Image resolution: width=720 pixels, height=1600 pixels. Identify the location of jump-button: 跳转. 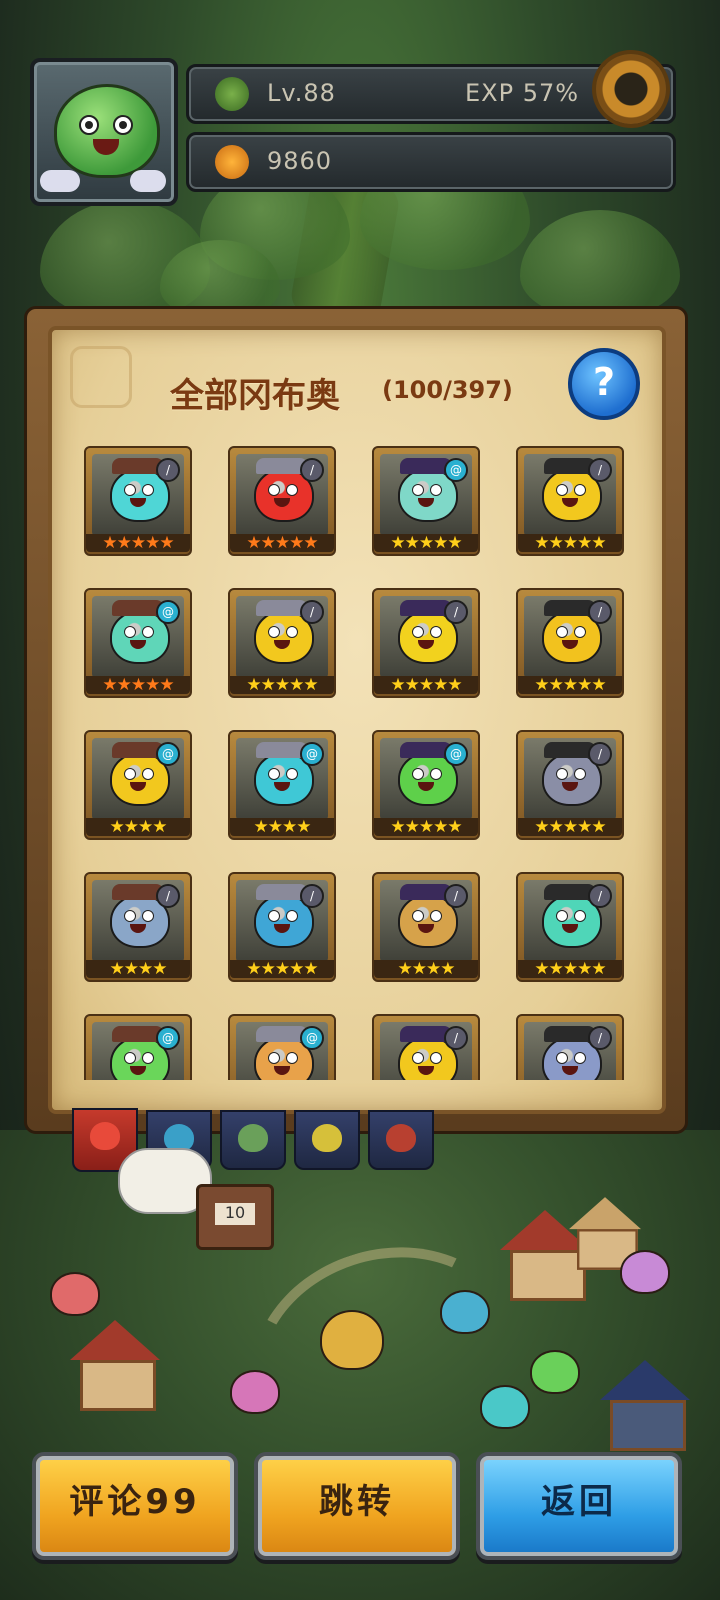
(357, 1506).